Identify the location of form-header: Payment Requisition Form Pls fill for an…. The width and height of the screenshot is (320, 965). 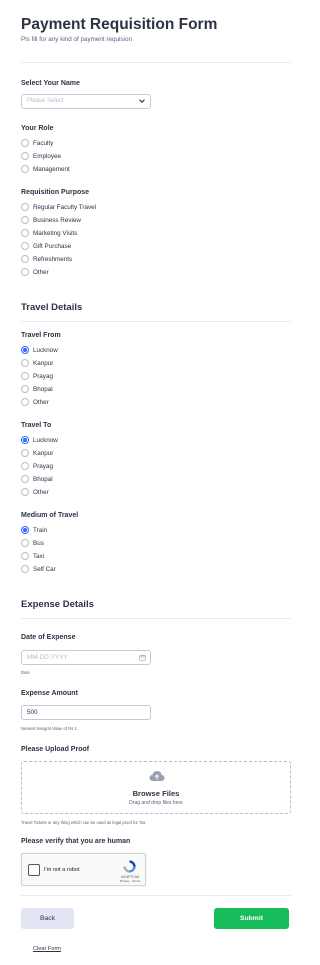
(156, 29).